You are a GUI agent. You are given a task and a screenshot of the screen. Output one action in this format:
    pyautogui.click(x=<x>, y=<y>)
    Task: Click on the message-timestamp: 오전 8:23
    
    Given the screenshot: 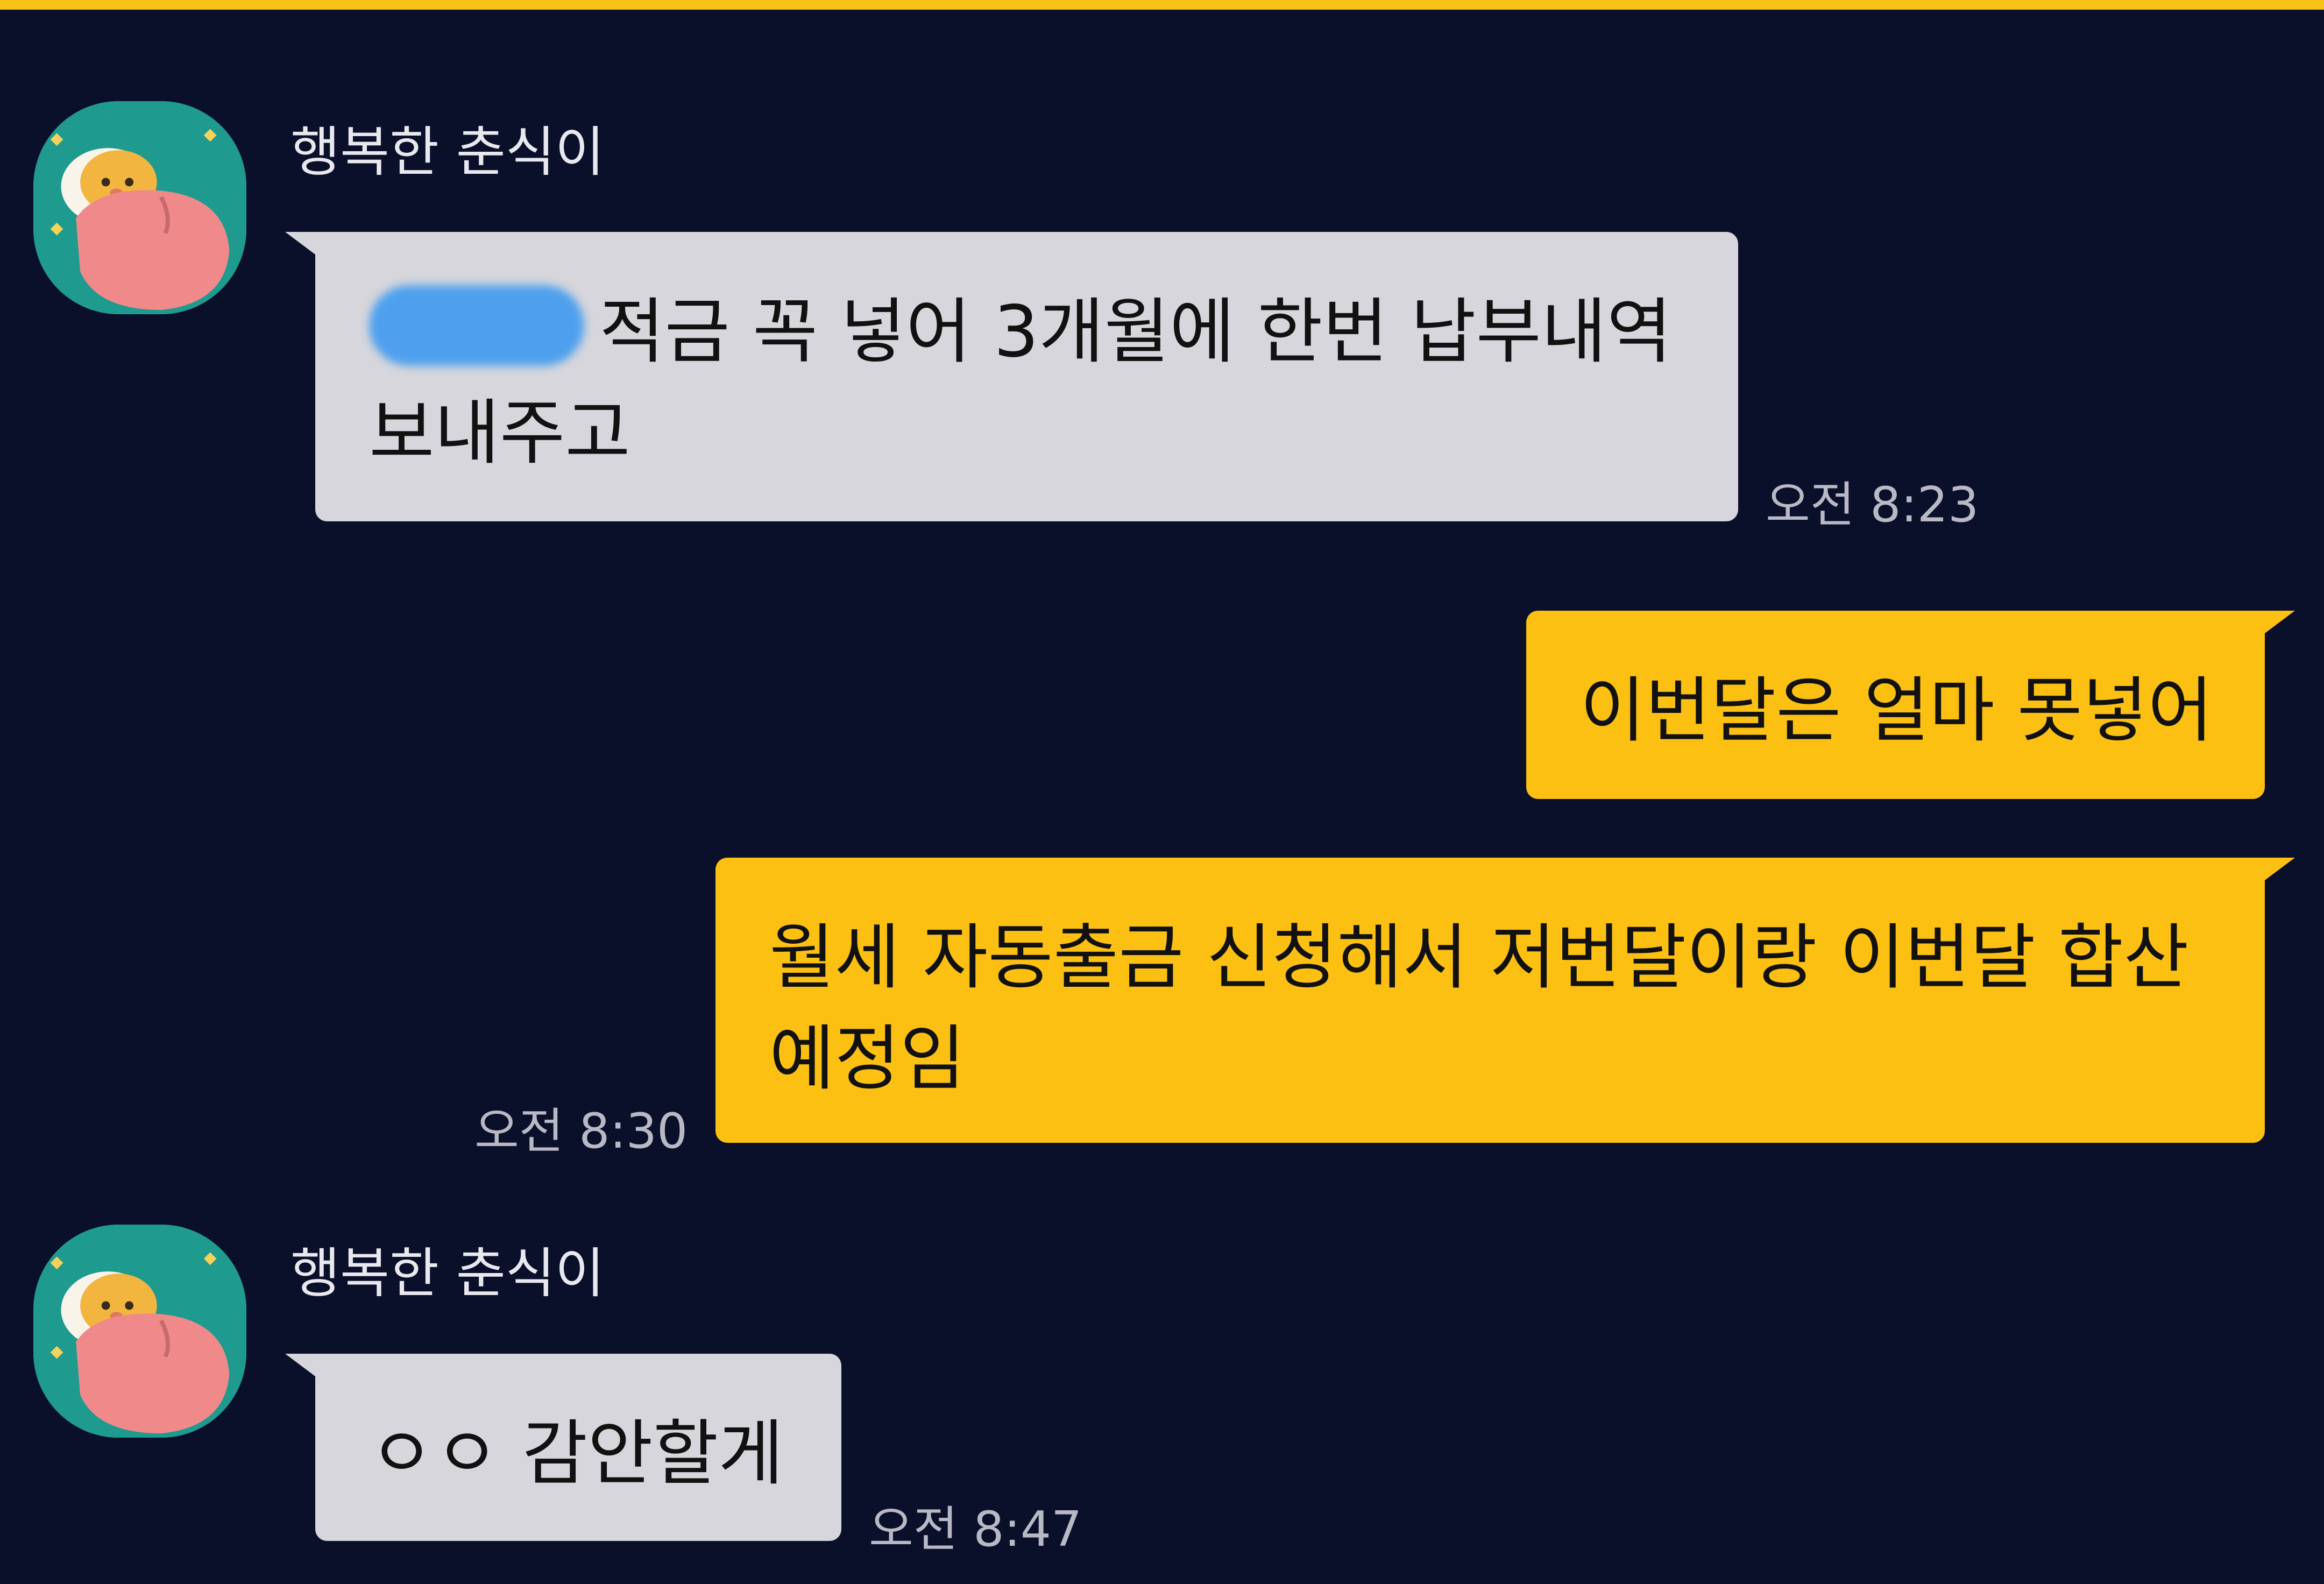 What is the action you would take?
    pyautogui.click(x=1872, y=505)
    